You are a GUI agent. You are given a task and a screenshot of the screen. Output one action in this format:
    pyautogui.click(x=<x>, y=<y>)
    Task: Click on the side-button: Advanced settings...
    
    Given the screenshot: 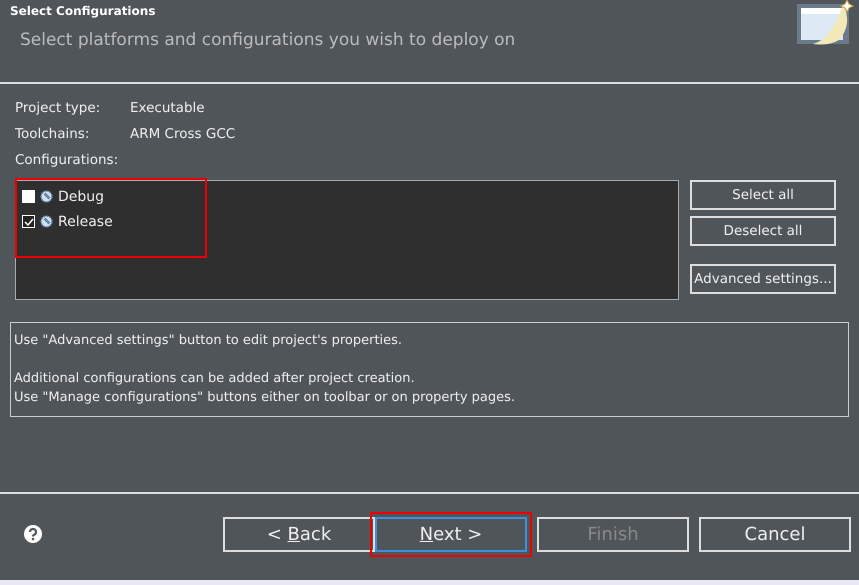 What is the action you would take?
    pyautogui.click(x=763, y=279)
    